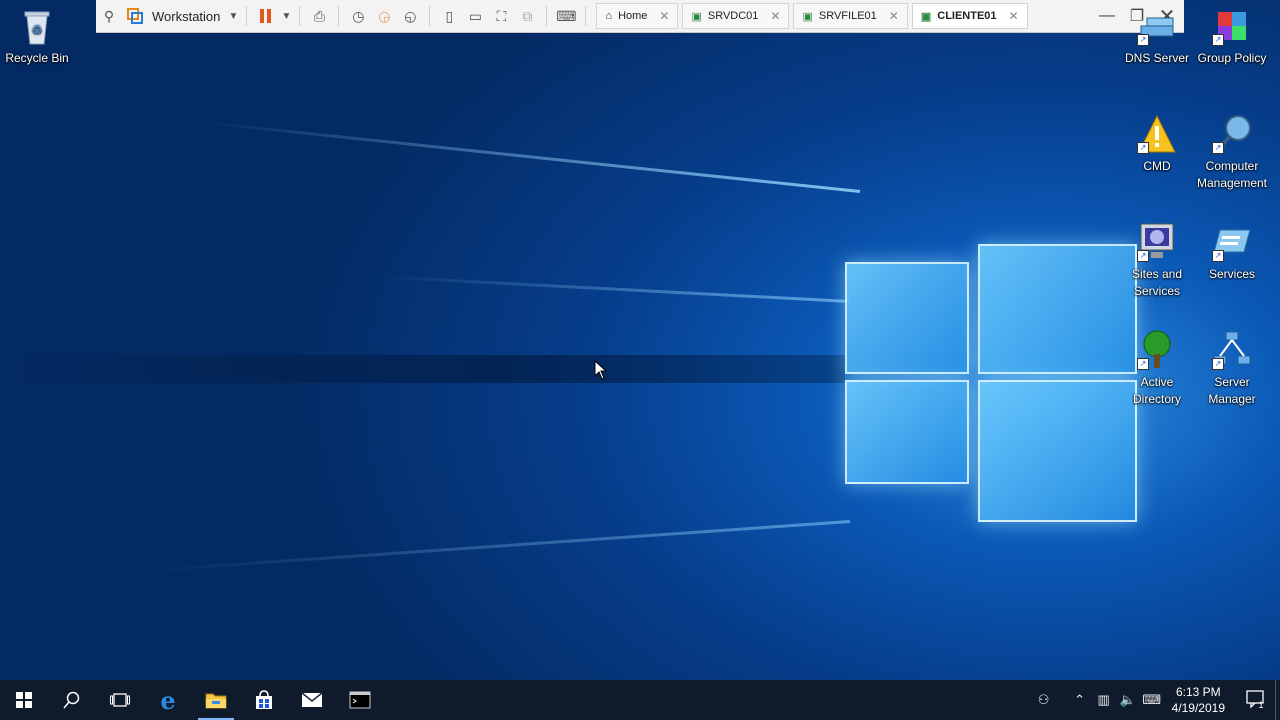  Describe the element at coordinates (566, 16) in the screenshot. I see `console-view-icon: ⌨` at that location.